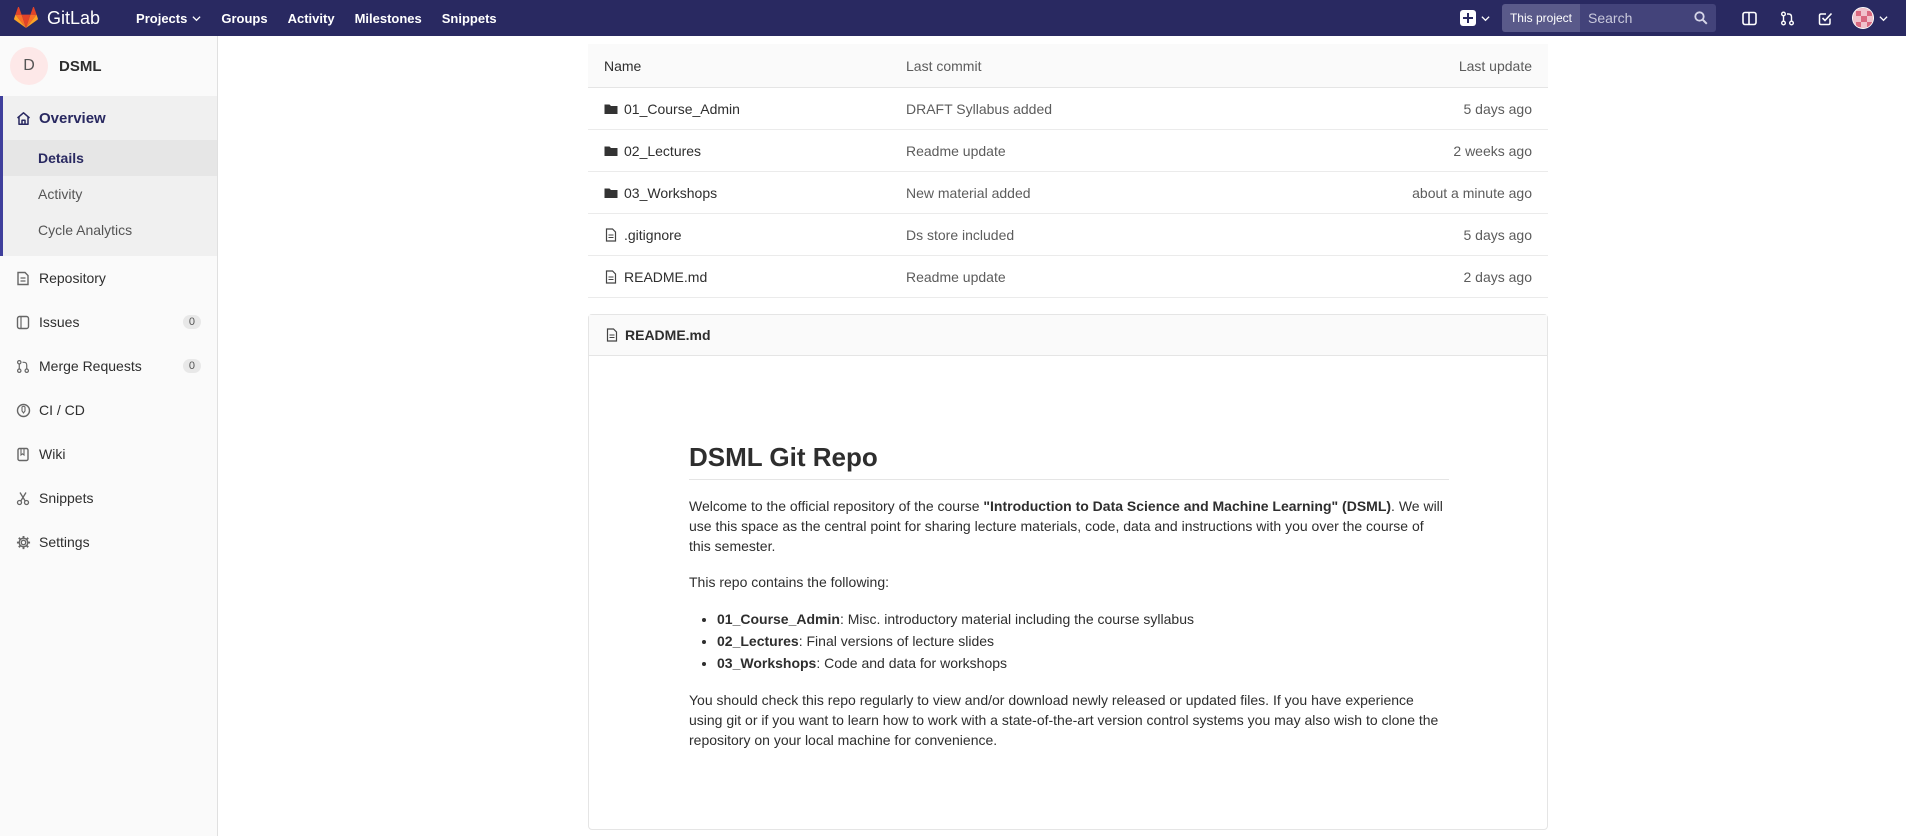  I want to click on sidebar-item-repository: Repository, so click(108, 278).